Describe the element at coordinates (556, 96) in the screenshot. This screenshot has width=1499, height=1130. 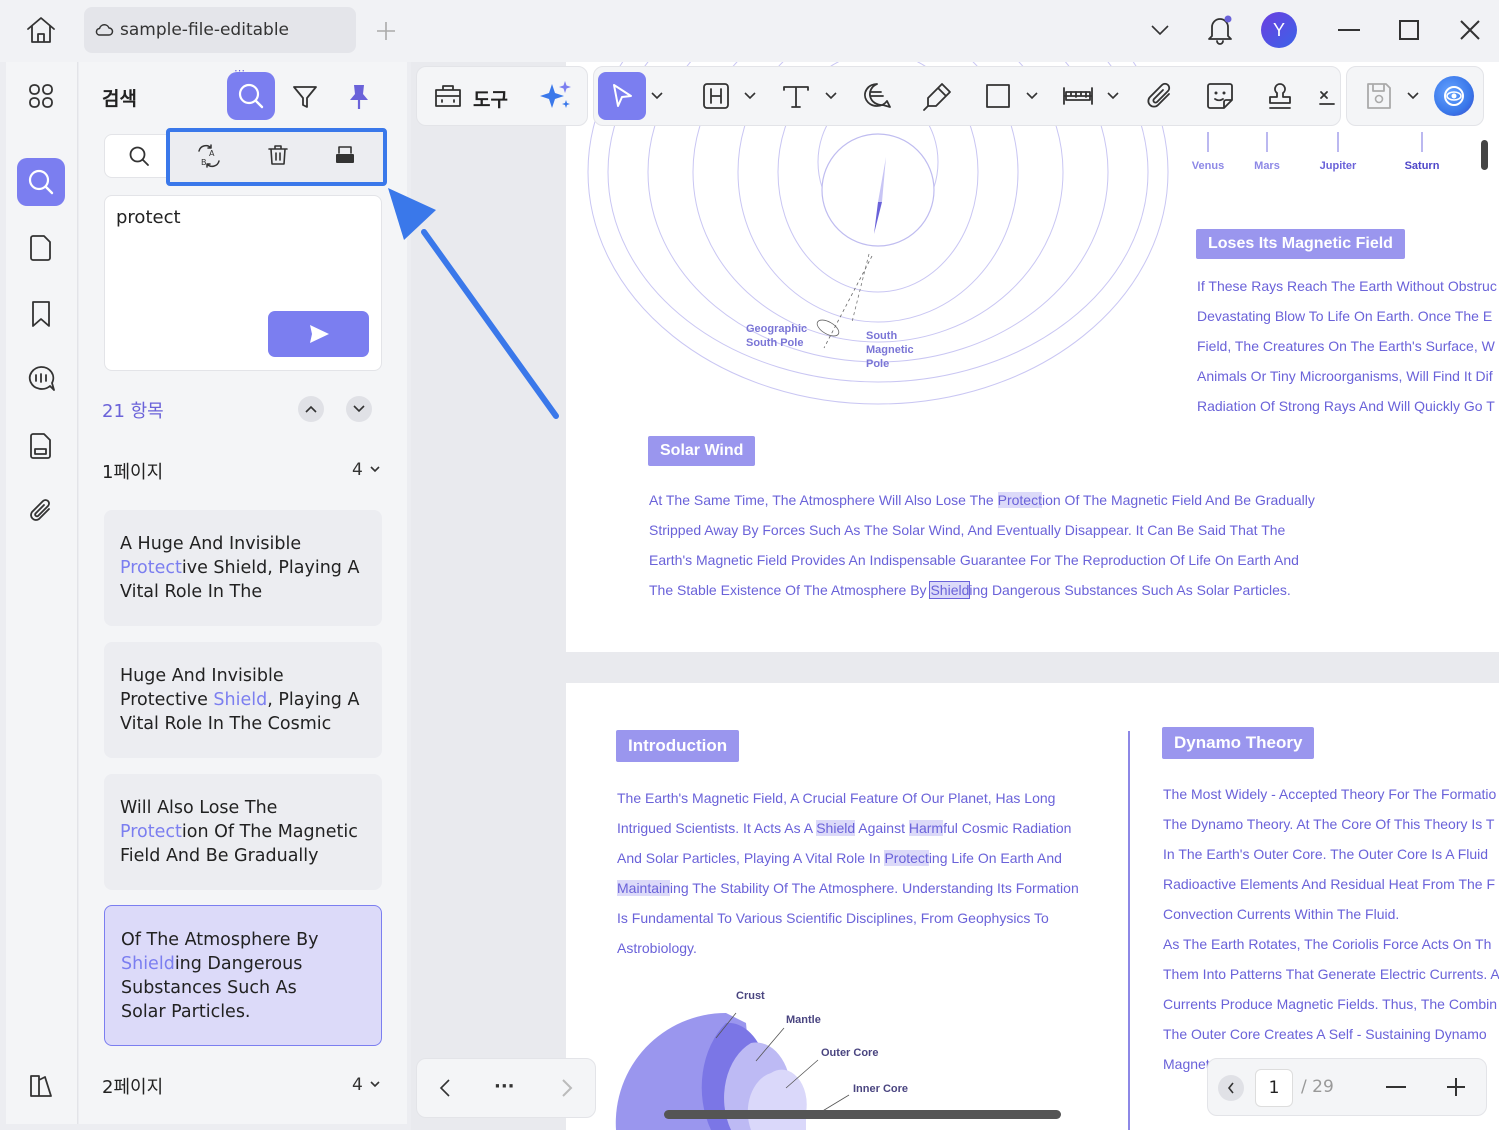
I see `ai-sparkle-icon` at that location.